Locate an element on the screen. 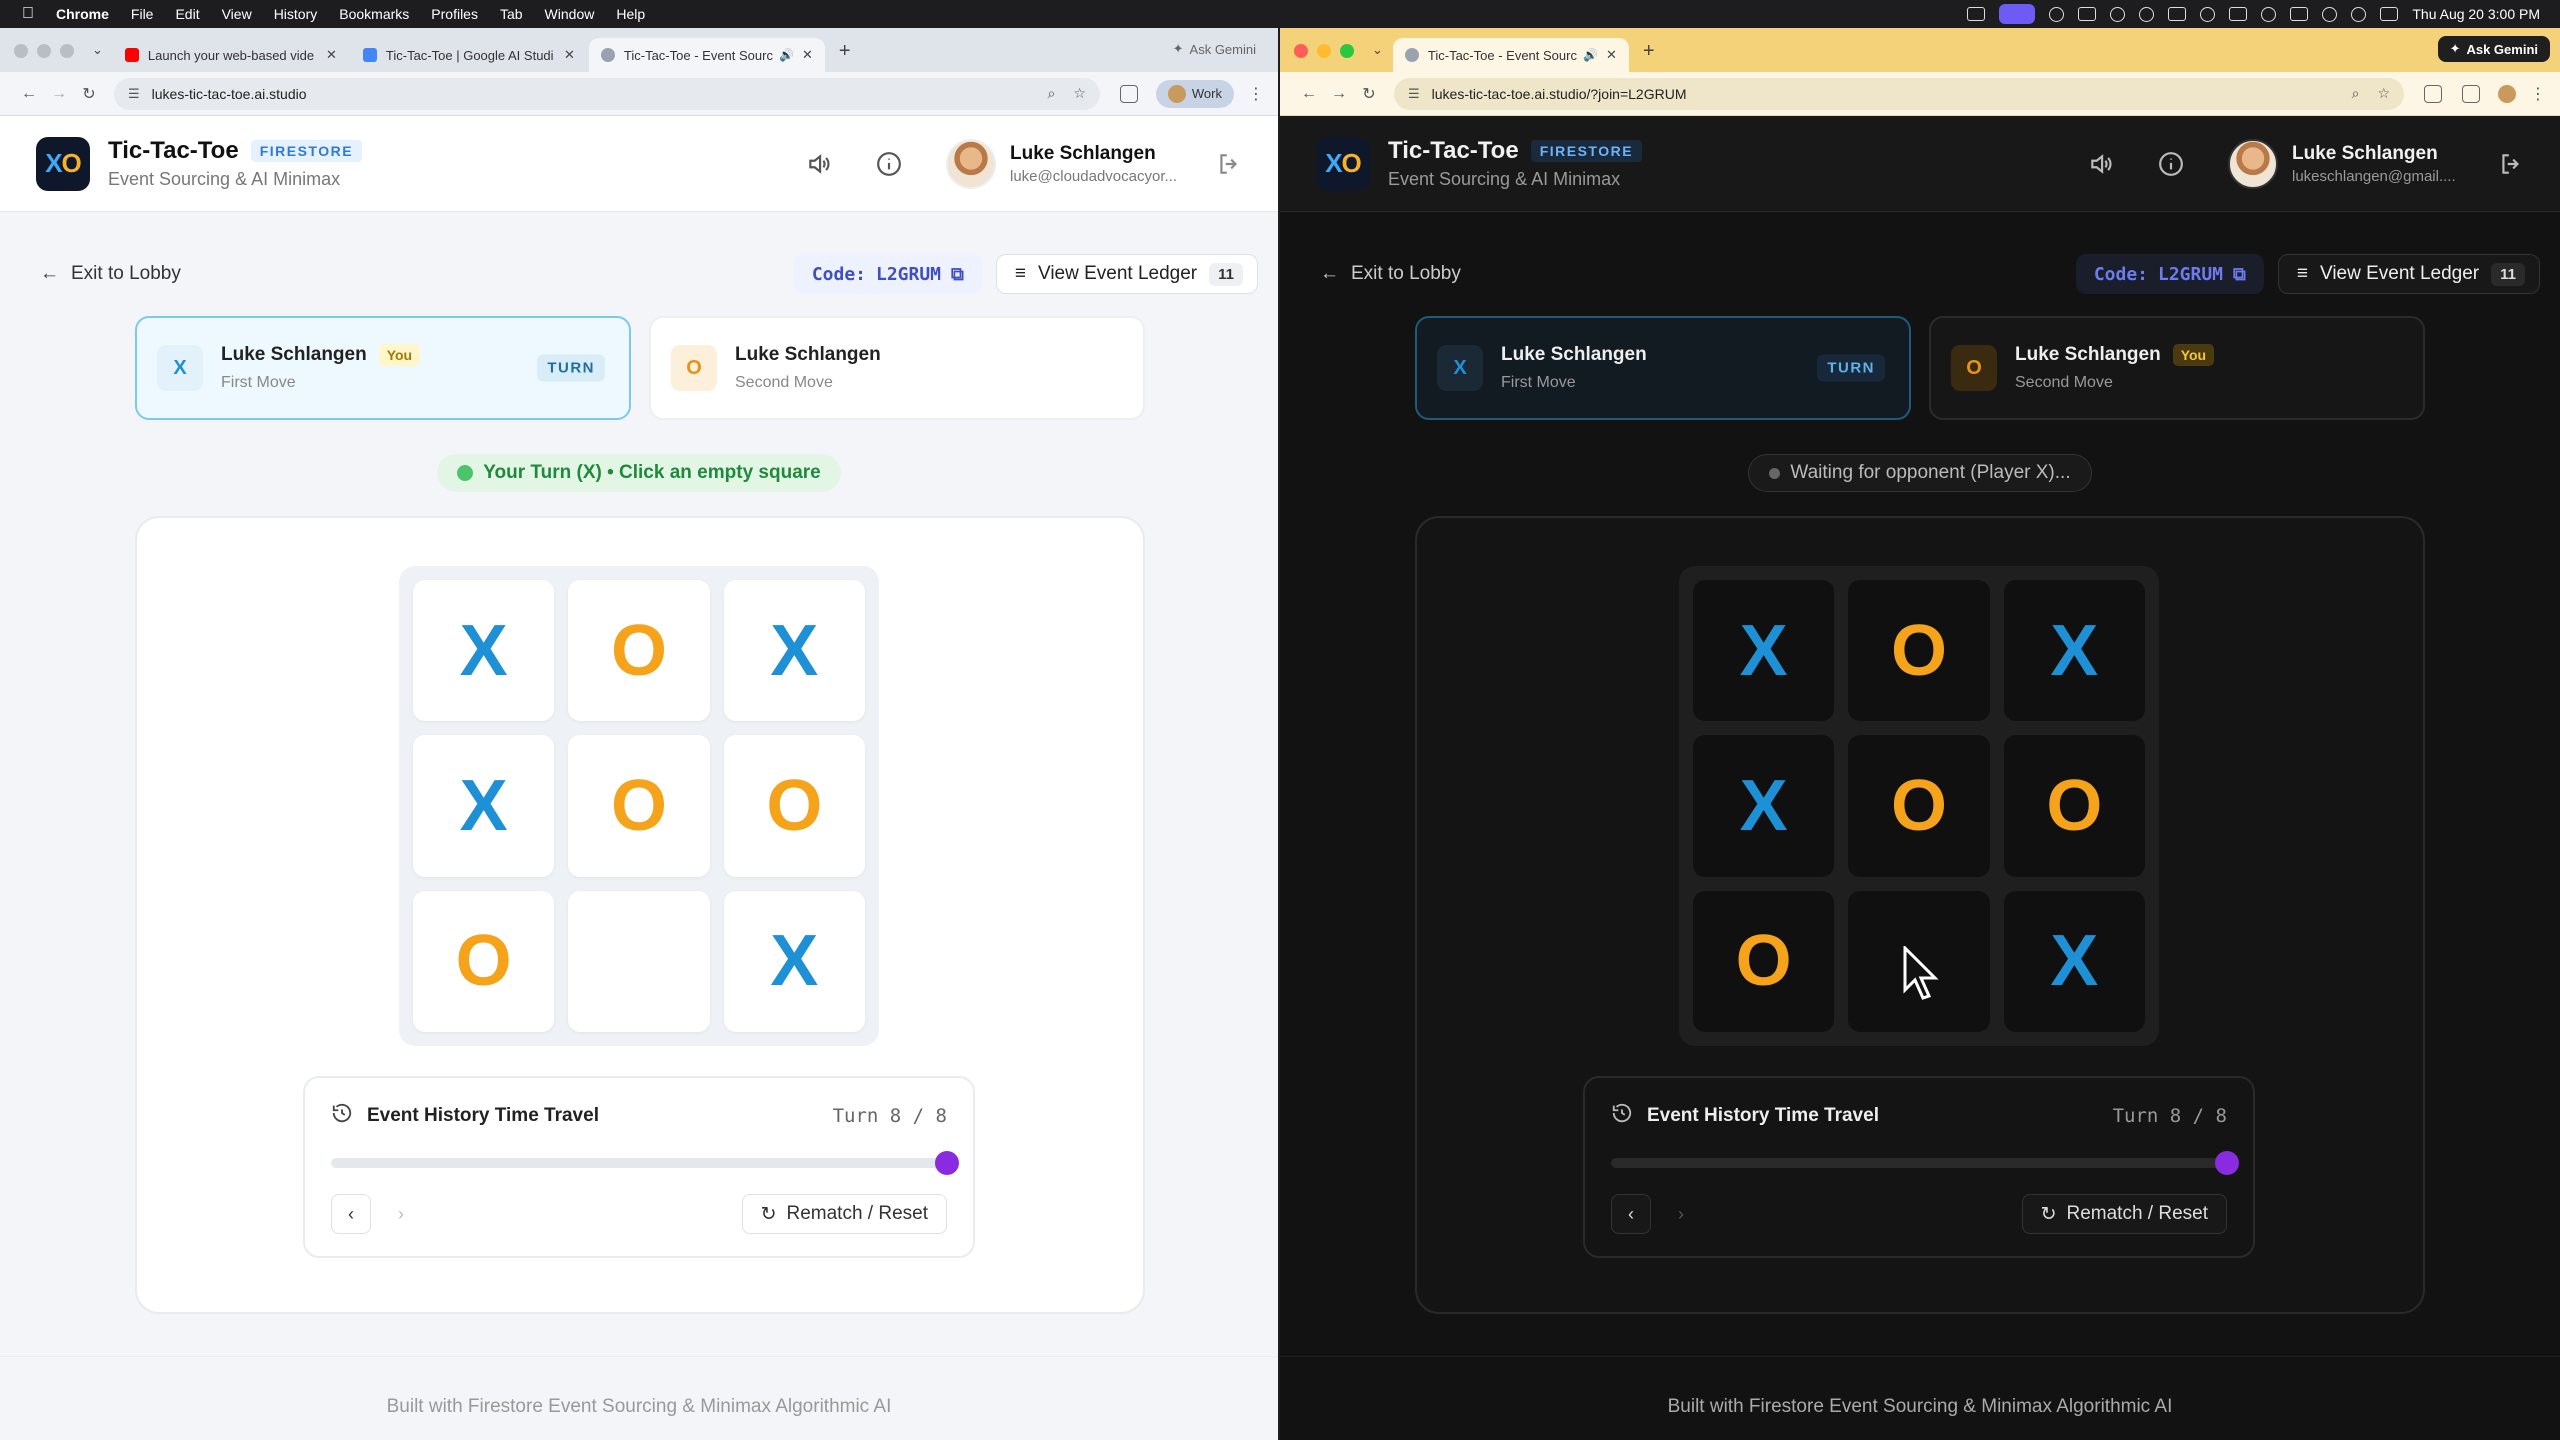 The height and width of the screenshot is (1440, 2560). menu-help: Help is located at coordinates (630, 14).